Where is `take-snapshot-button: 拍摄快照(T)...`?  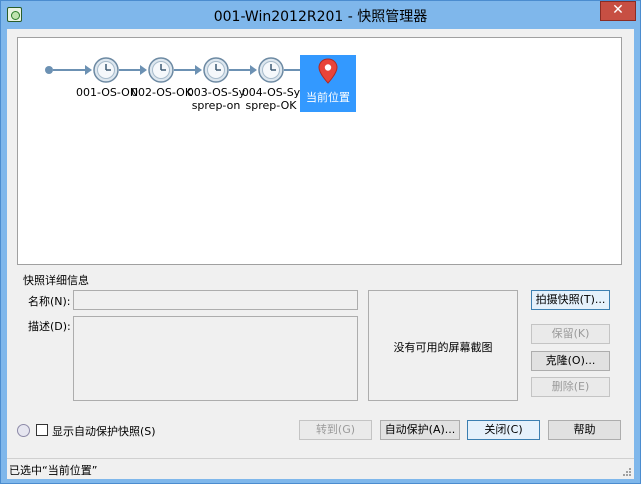
take-snapshot-button: 拍摄快照(T)... is located at coordinates (570, 300).